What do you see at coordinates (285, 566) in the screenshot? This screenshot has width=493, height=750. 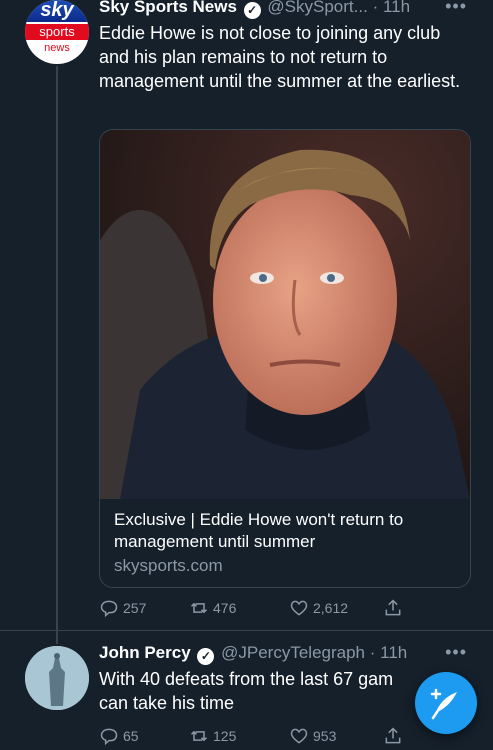 I see `card-domain: skysports.com` at bounding box center [285, 566].